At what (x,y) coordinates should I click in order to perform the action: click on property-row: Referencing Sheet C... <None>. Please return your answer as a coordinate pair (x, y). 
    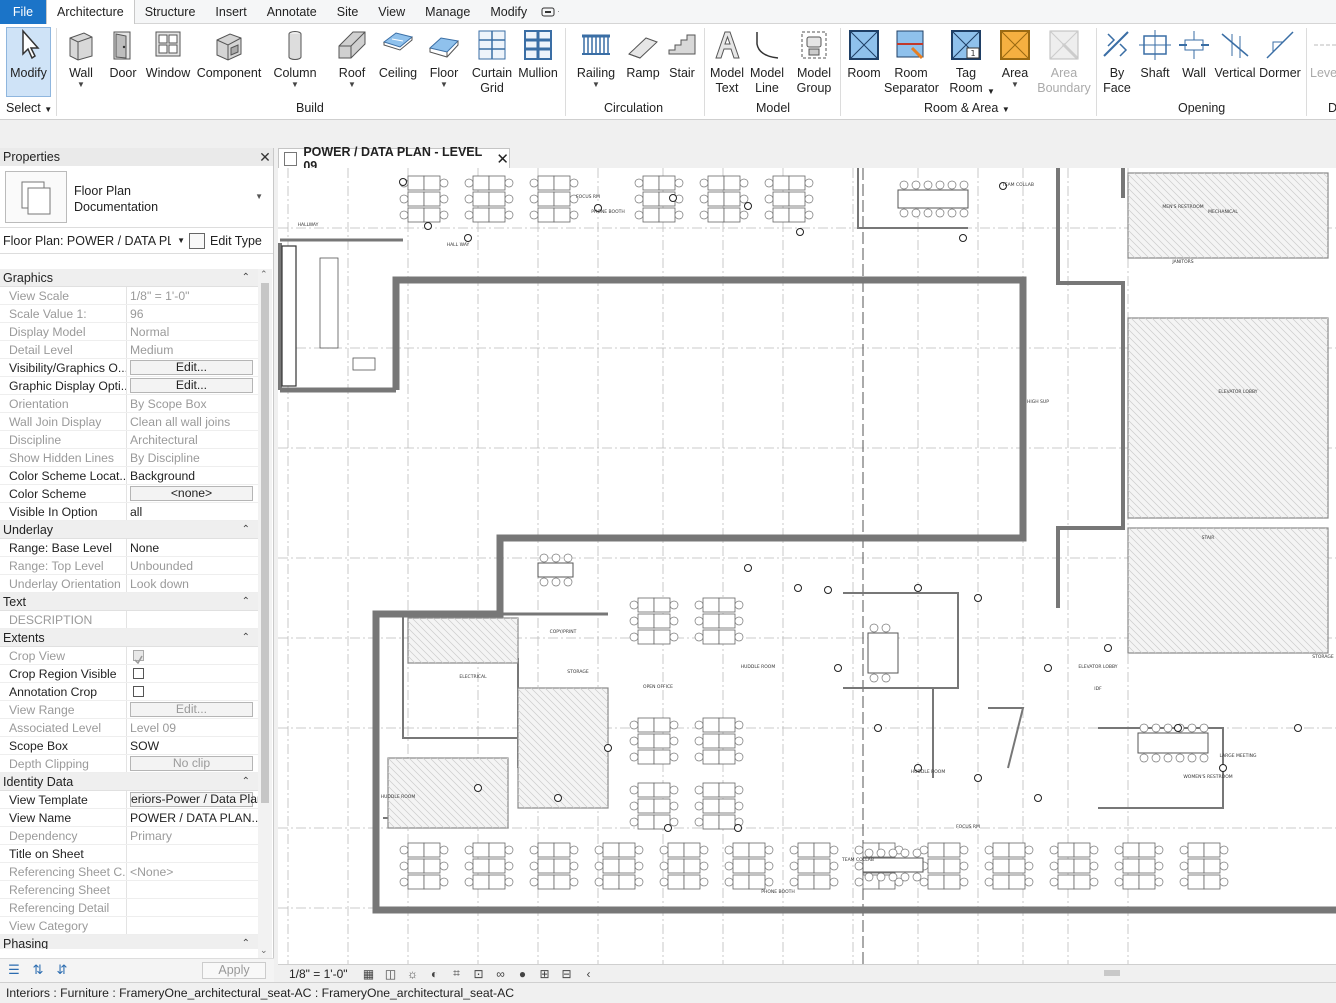
    Looking at the image, I should click on (129, 872).